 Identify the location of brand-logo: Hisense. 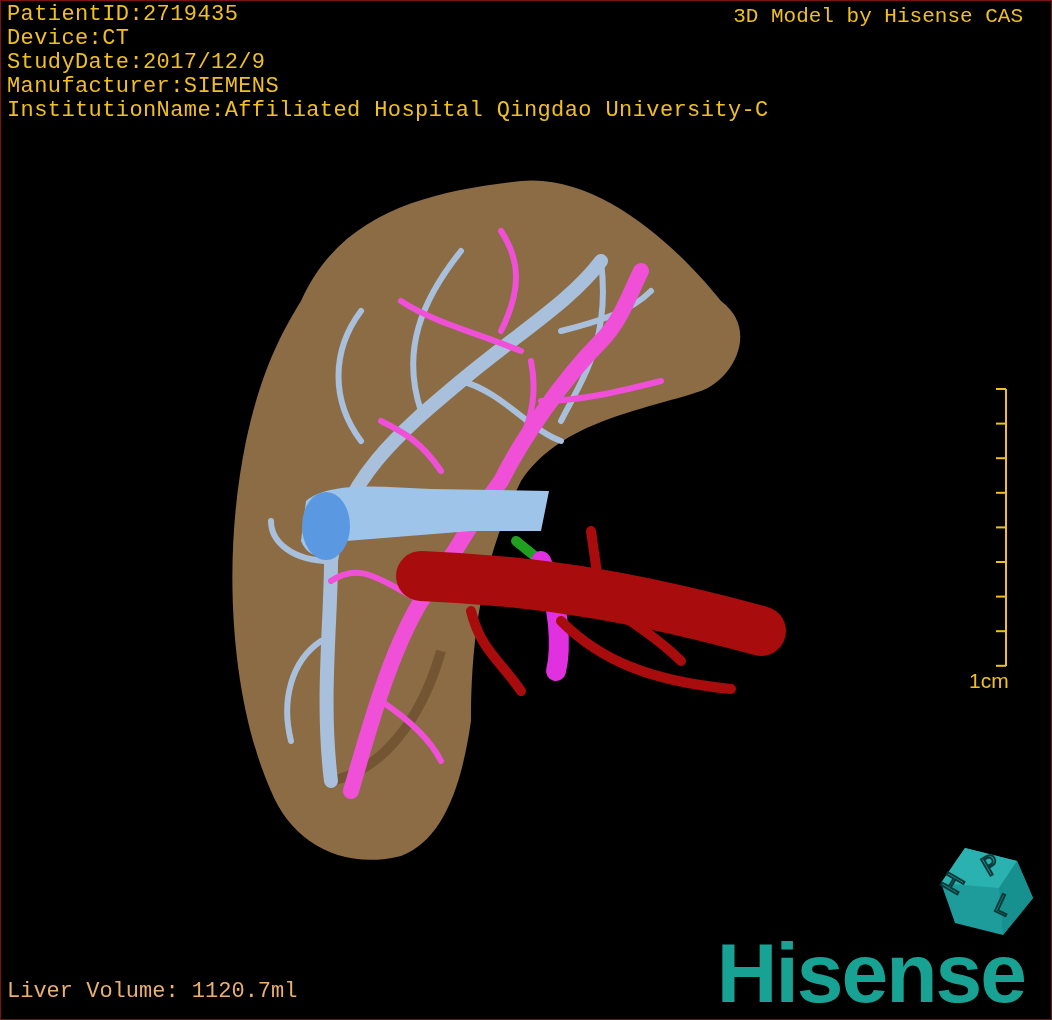
(870, 973).